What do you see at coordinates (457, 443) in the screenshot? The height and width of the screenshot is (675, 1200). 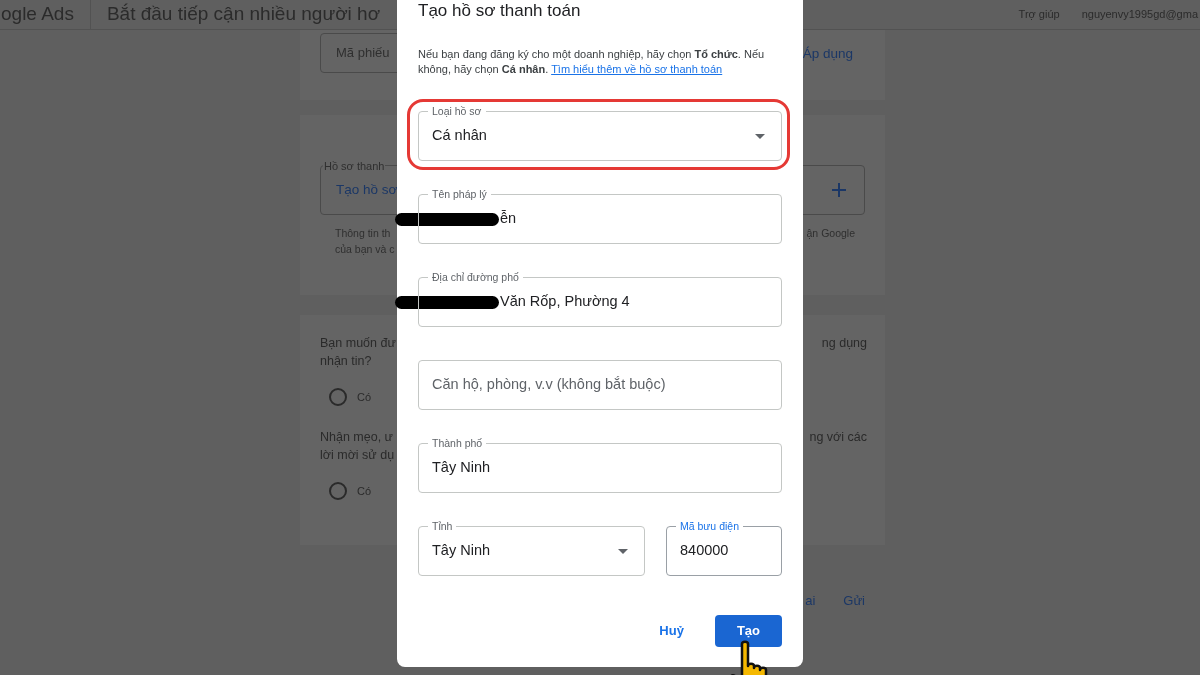 I see `field-label: Thành phố` at bounding box center [457, 443].